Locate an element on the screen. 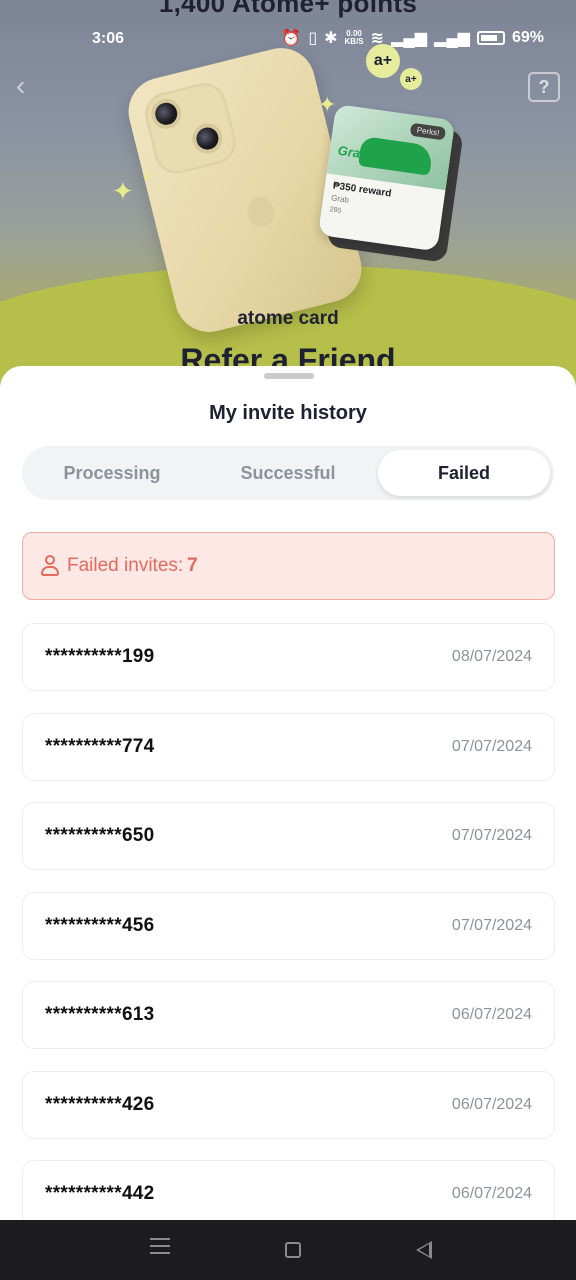 This screenshot has height=1280, width=576. sheet-drag-handle is located at coordinates (289, 376).